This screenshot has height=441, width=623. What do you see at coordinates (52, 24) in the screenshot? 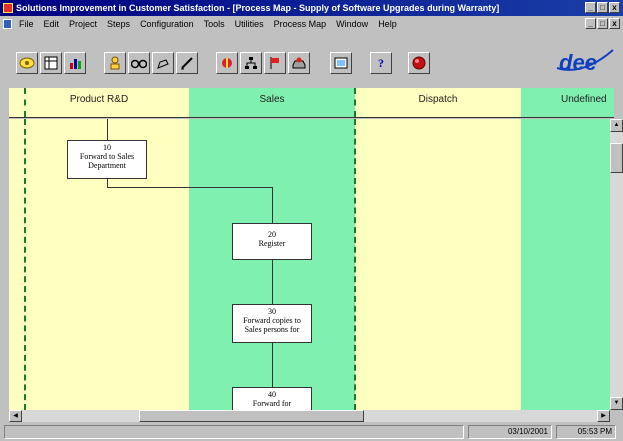
I see `menu-edit: Edit` at bounding box center [52, 24].